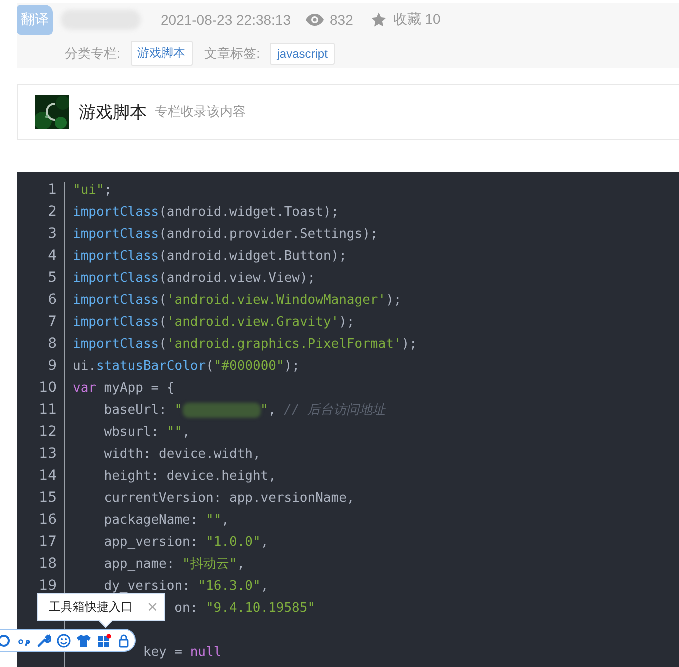 The width and height of the screenshot is (679, 667). I want to click on code-line: importClass('android.view.Gravity');, so click(213, 322).